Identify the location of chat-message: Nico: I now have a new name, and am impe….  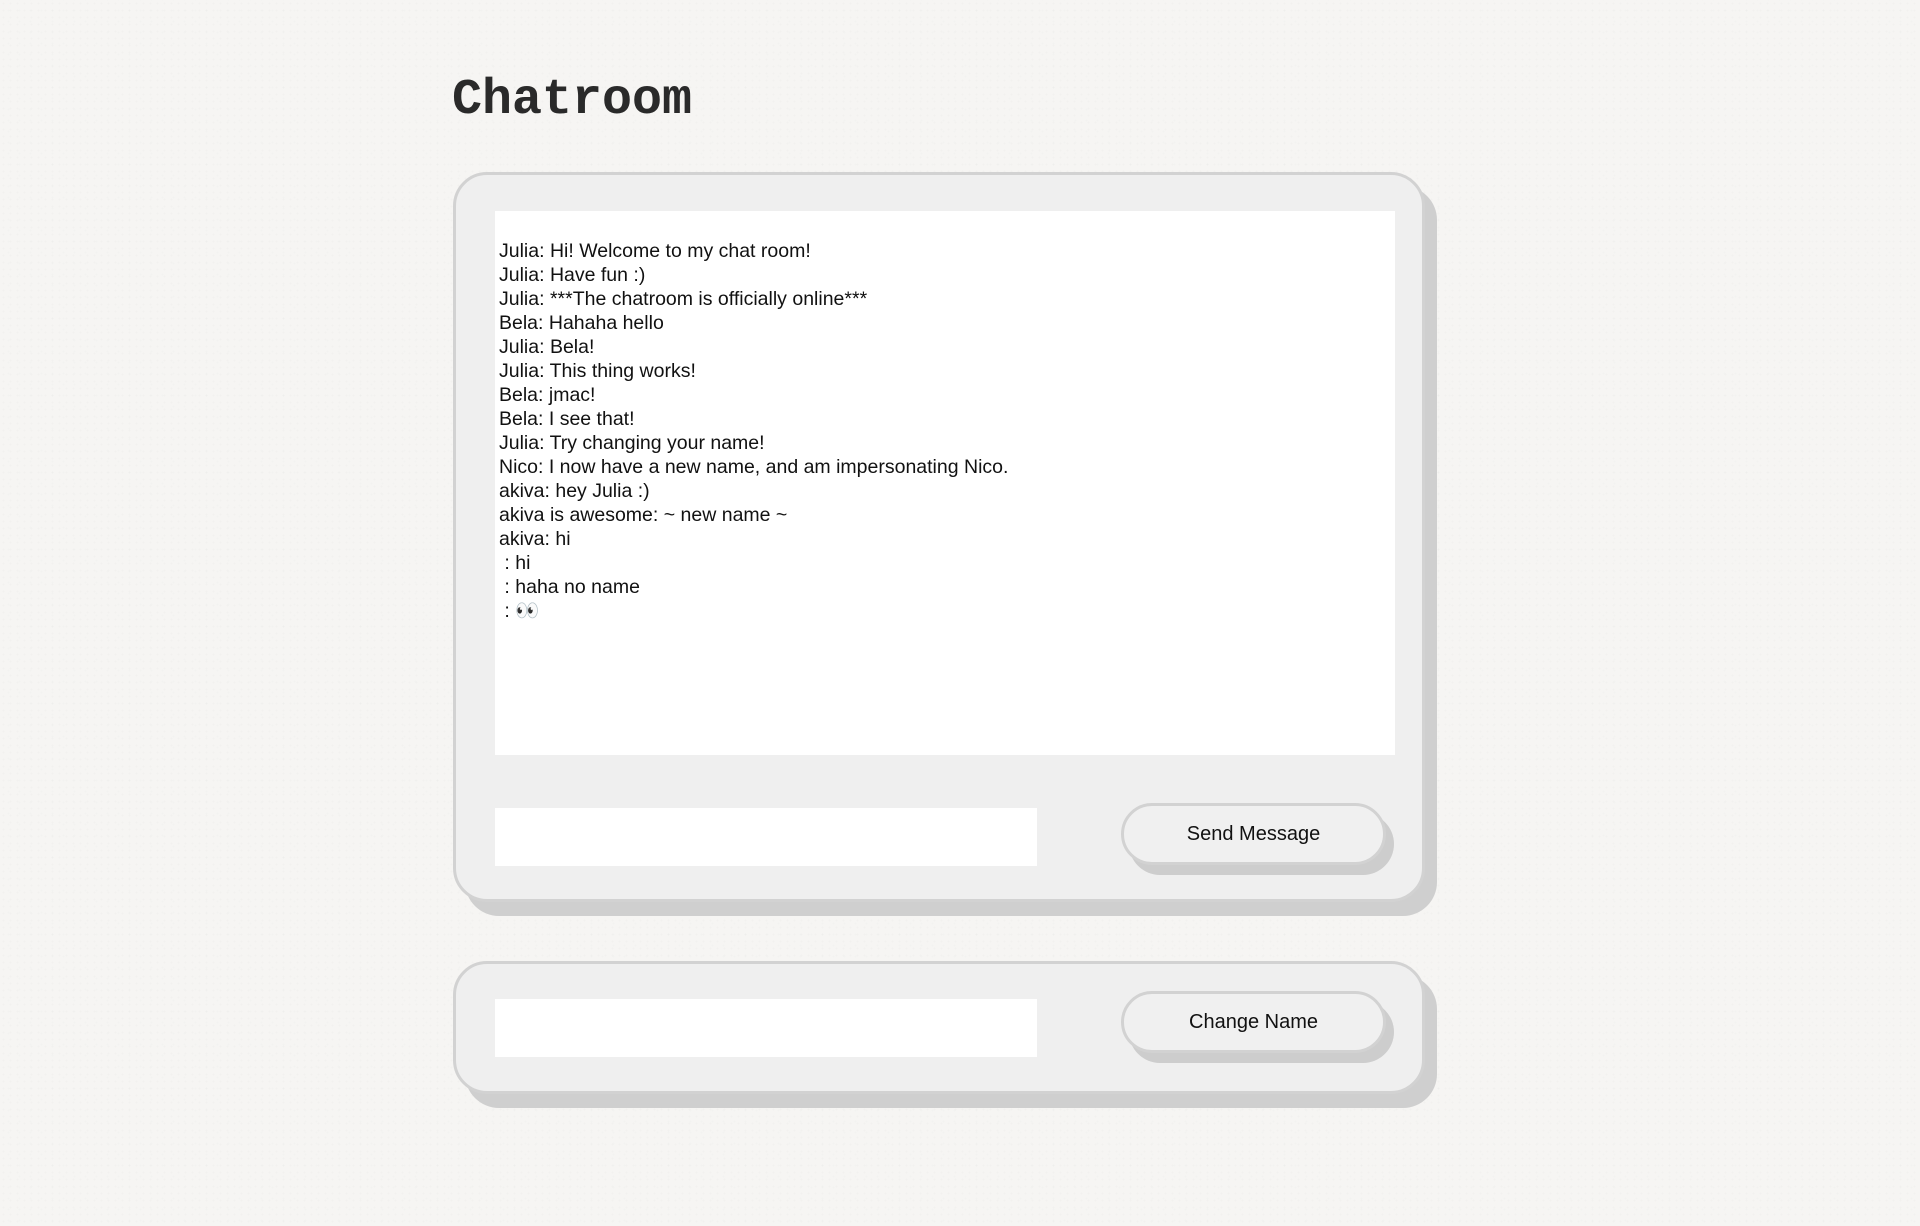
(754, 467).